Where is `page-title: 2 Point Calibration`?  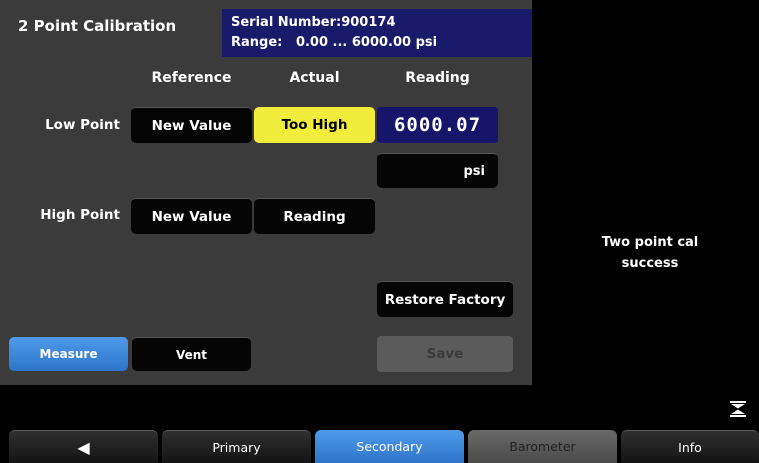
page-title: 2 Point Calibration is located at coordinates (97, 26).